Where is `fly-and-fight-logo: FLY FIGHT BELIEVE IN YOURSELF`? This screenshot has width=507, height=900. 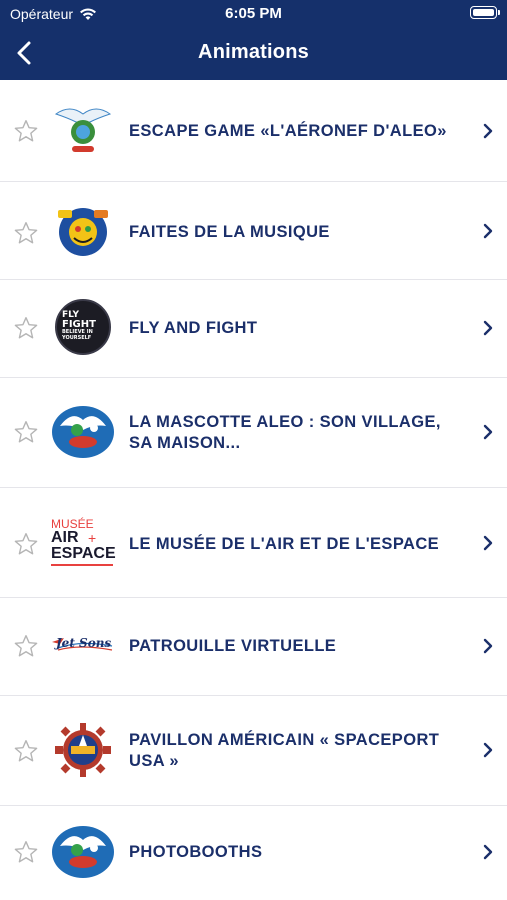
fly-and-fight-logo: FLY FIGHT BELIEVE IN YOURSELF is located at coordinates (83, 327).